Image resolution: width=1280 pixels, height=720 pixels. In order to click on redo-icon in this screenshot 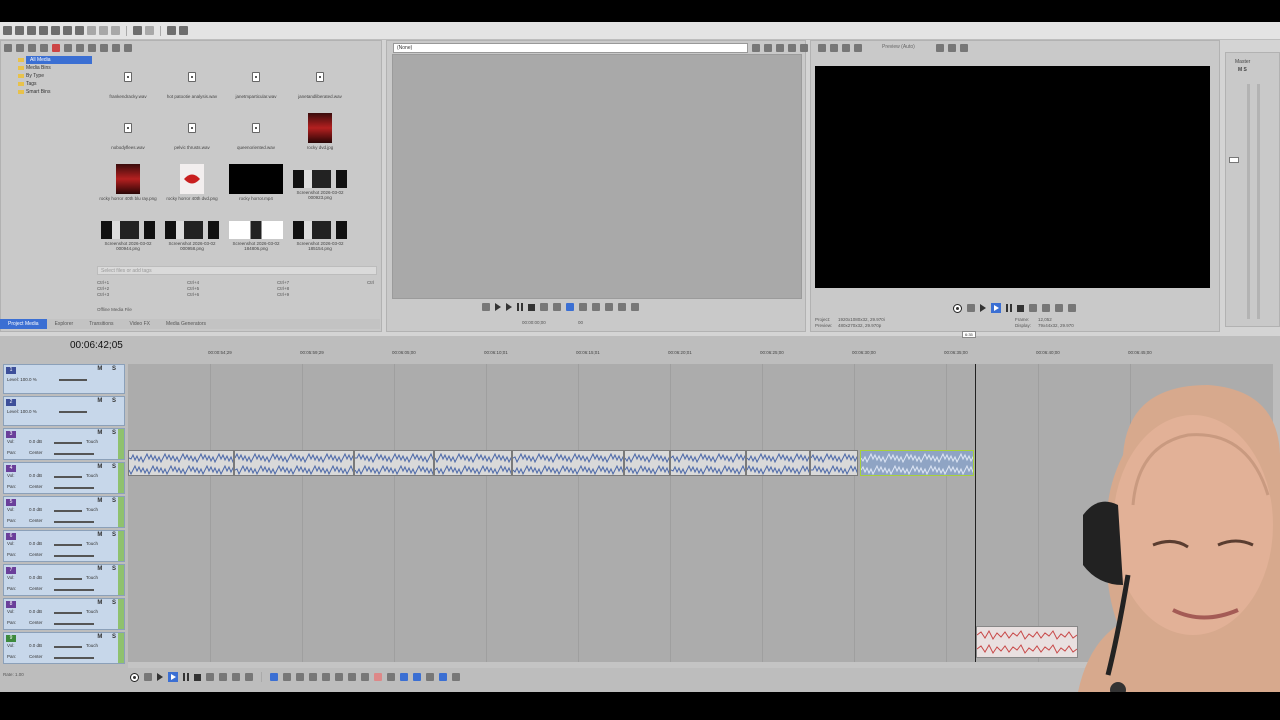, I will do `click(149, 30)`.